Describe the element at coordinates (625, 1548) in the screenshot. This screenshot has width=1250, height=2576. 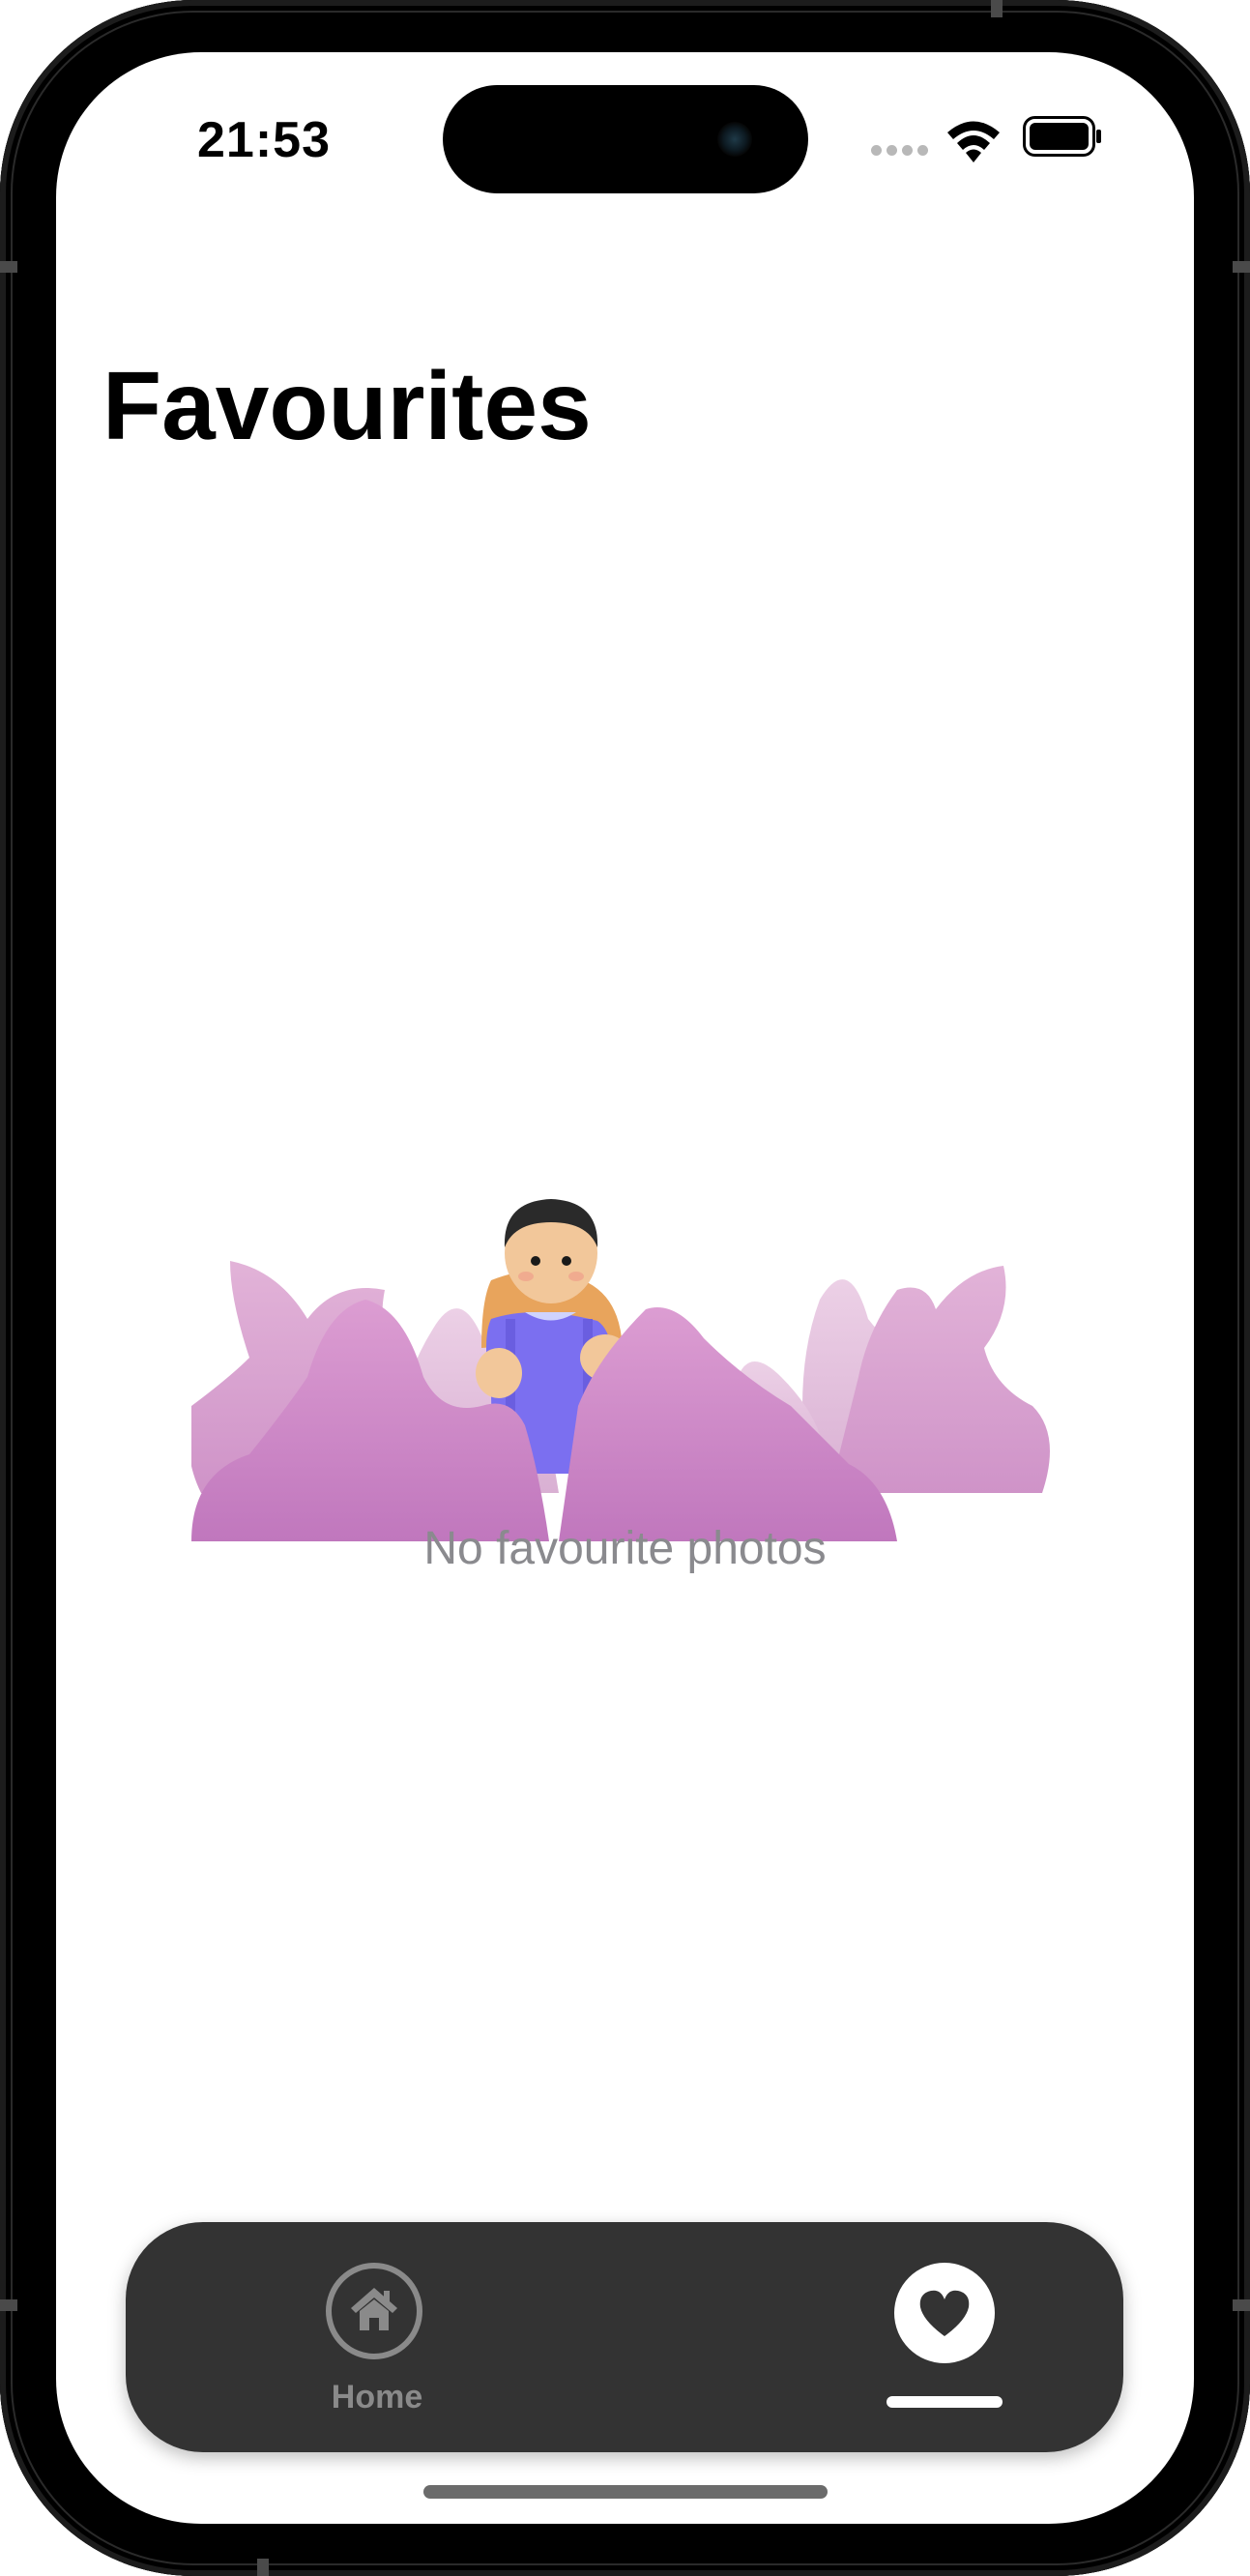
I see `empty-state-message: No favourite photos` at that location.